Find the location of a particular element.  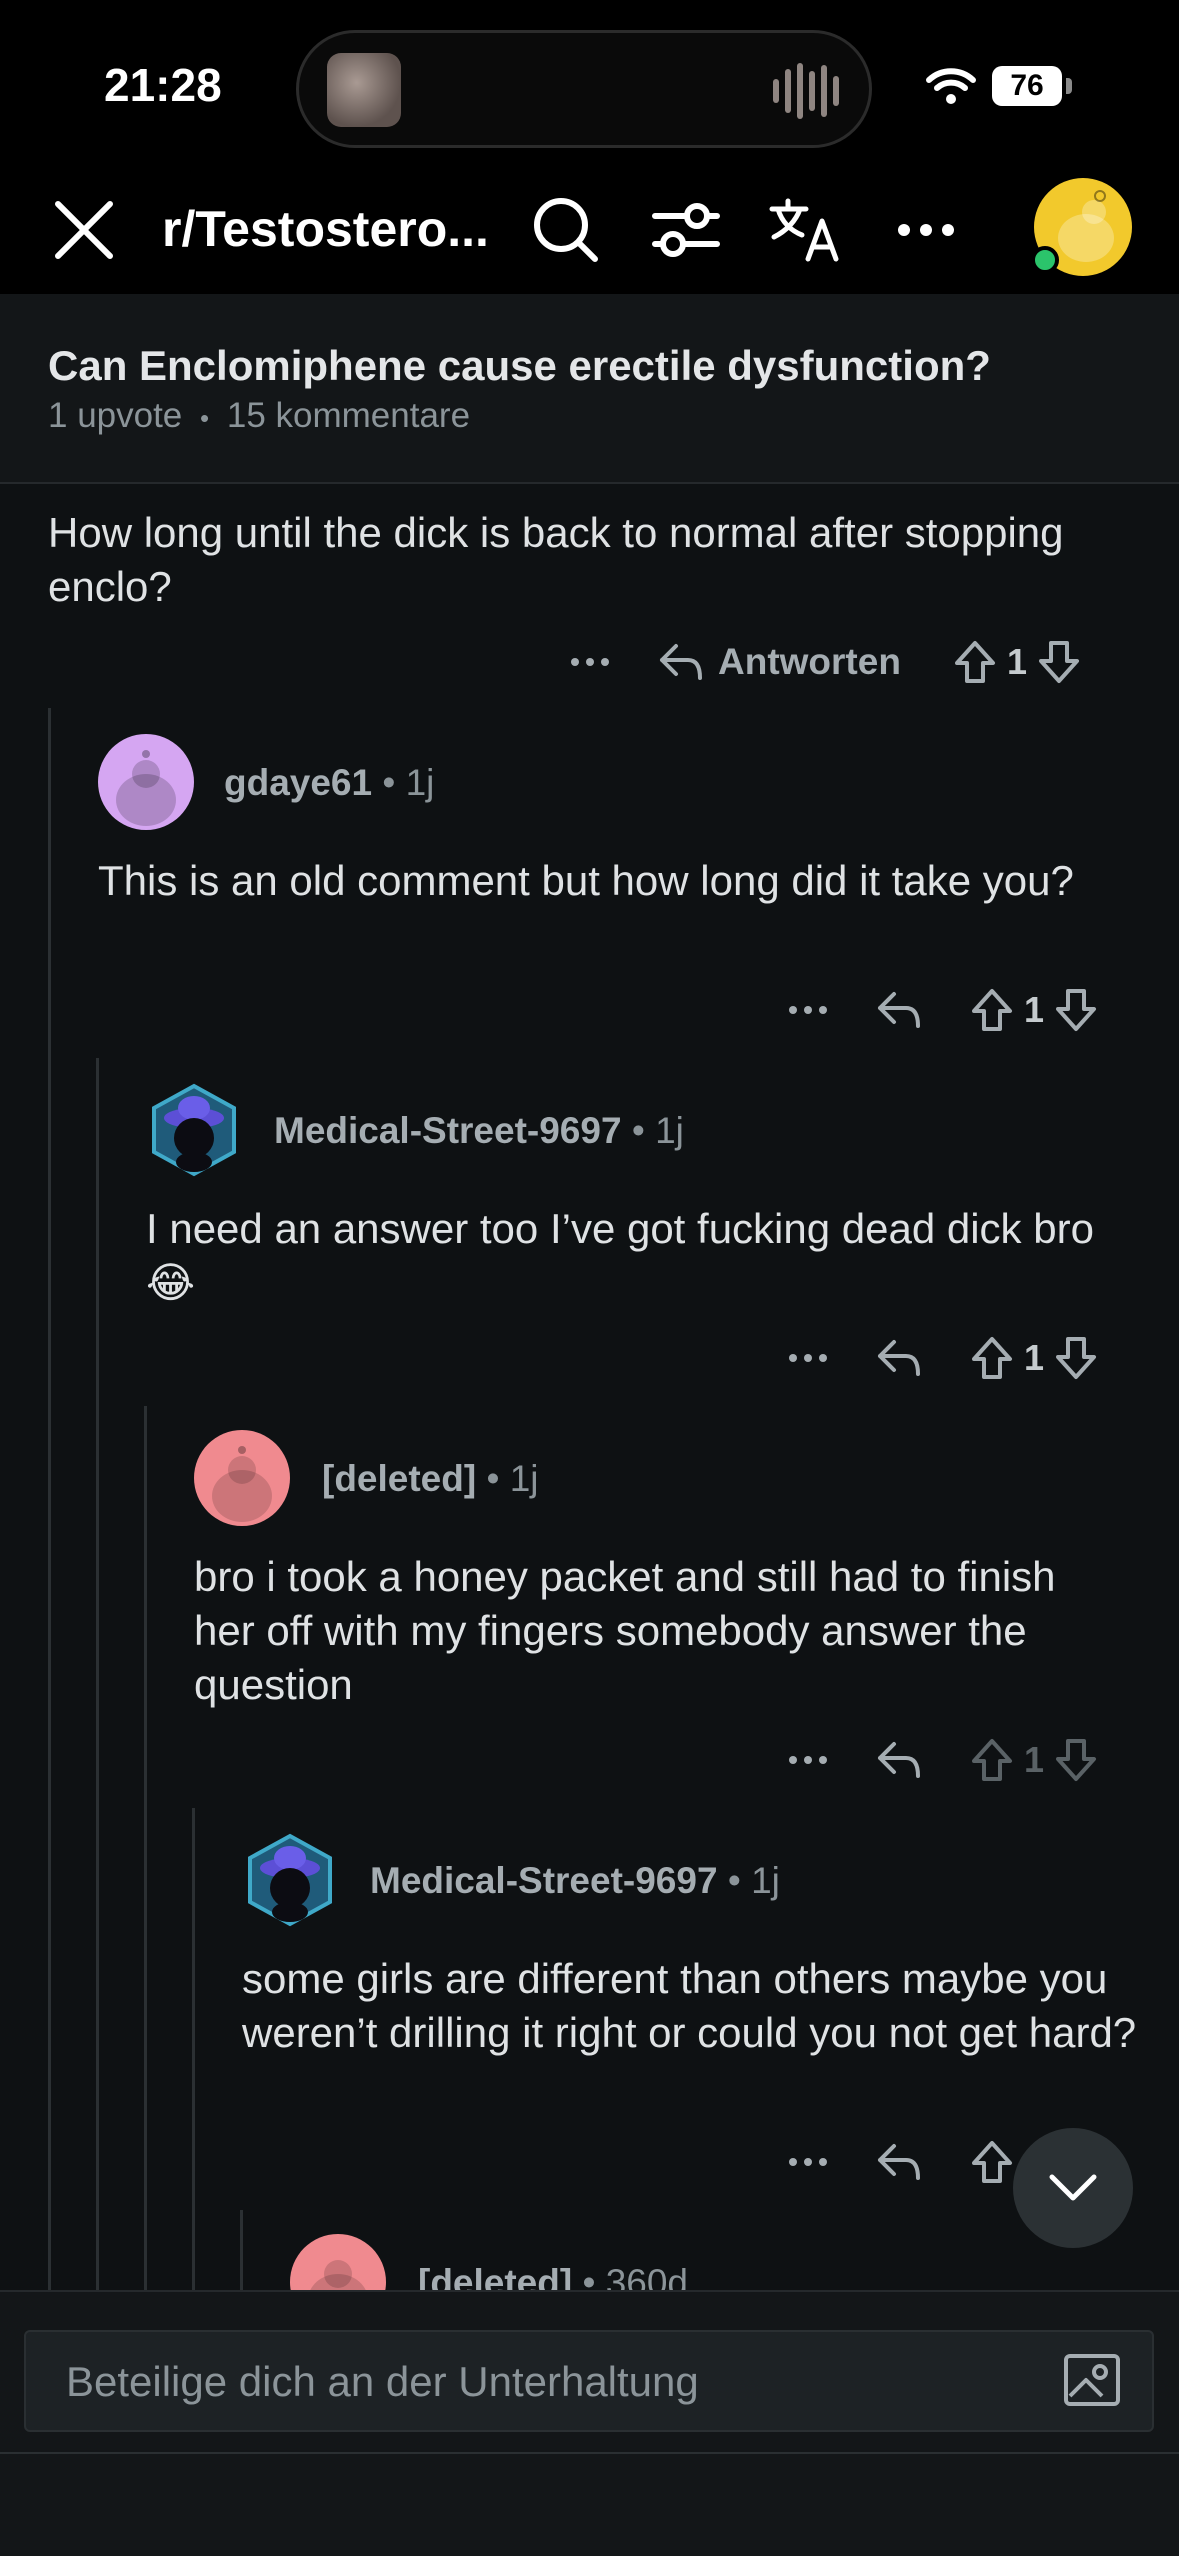

comment-input-placeholder: Beteilige dich an der Unterhaltung is located at coordinates (382, 2381).